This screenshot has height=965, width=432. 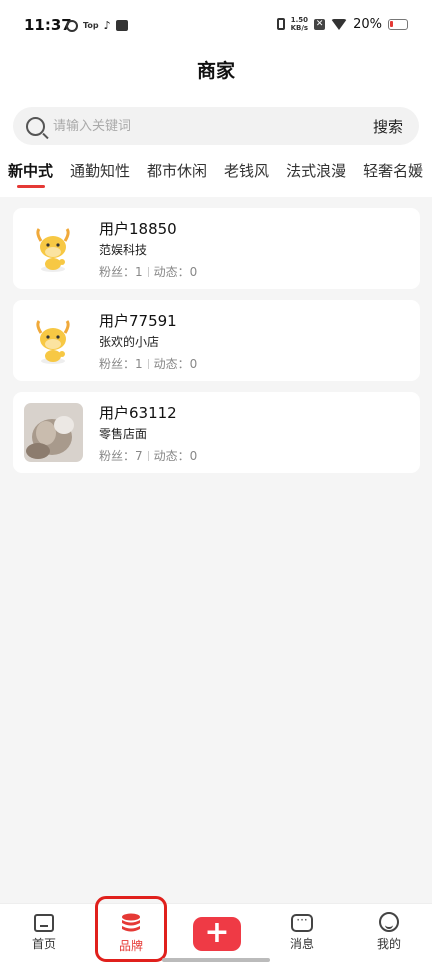 What do you see at coordinates (91, 25) in the screenshot?
I see `top-badge: Top` at bounding box center [91, 25].